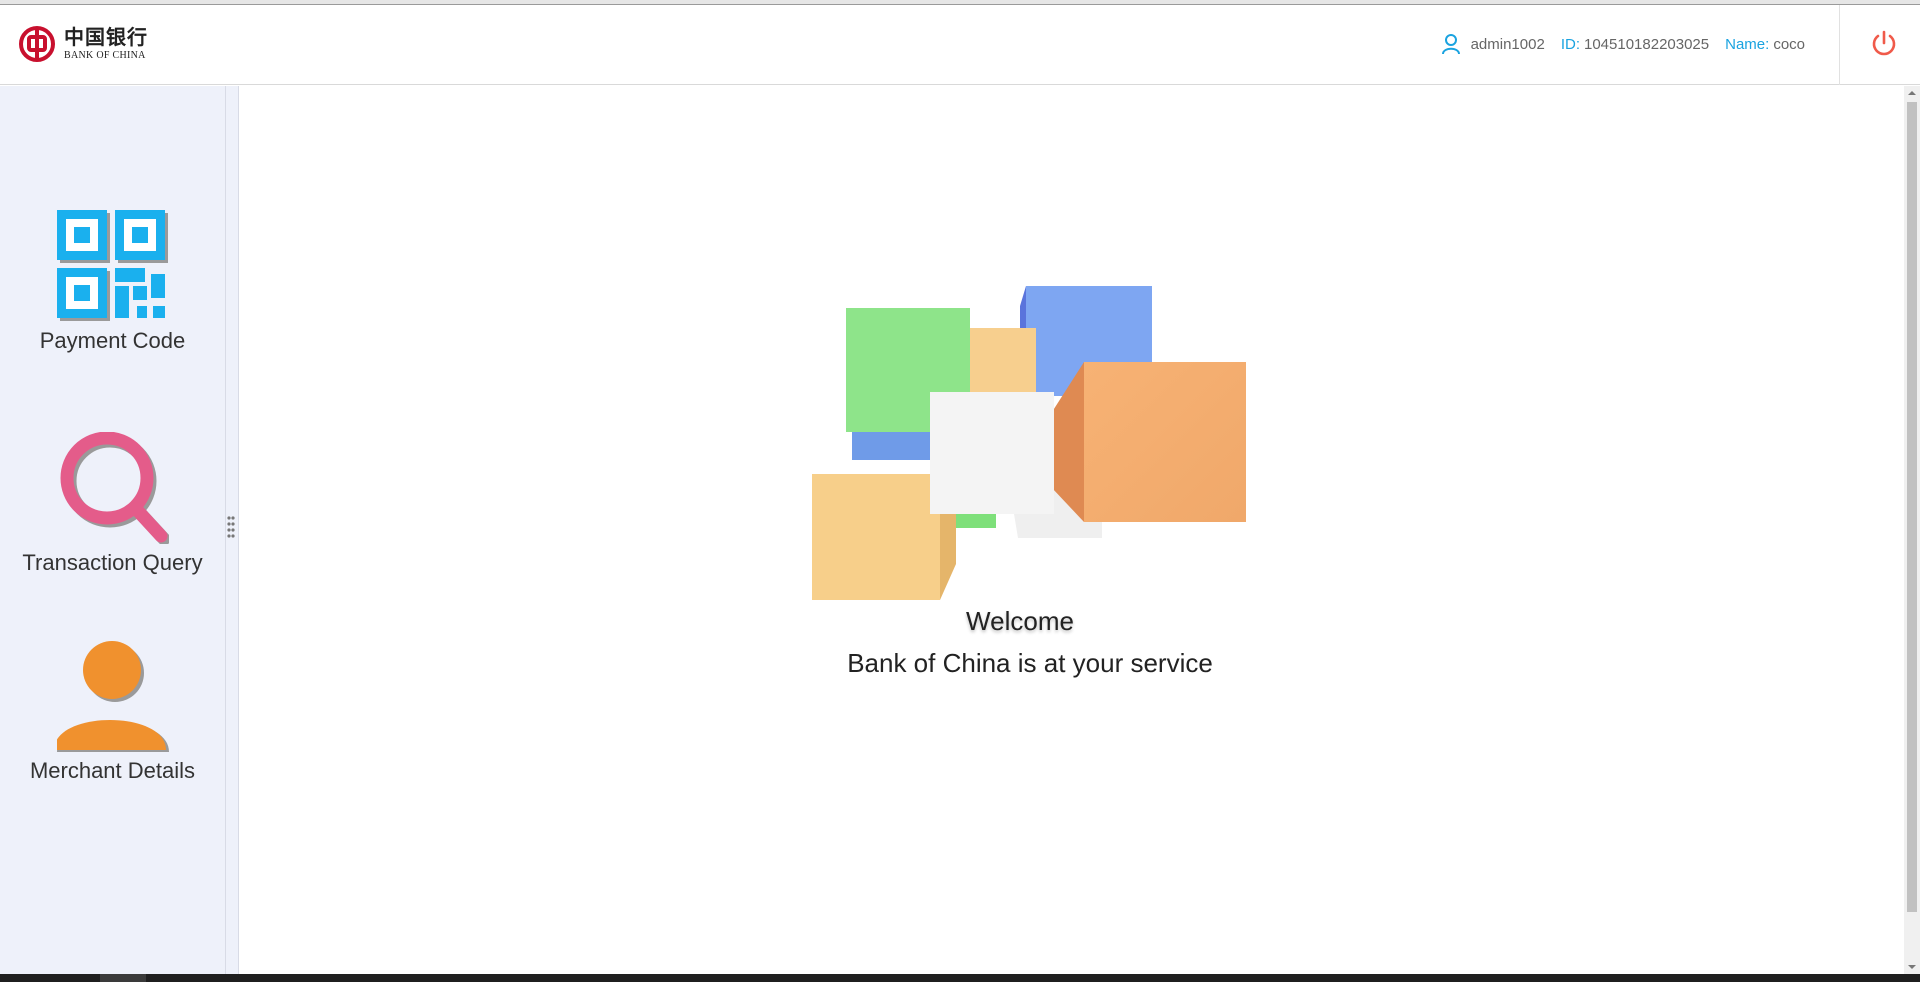  What do you see at coordinates (106, 37) in the screenshot?
I see `logo-chinese-text: 中国银行` at bounding box center [106, 37].